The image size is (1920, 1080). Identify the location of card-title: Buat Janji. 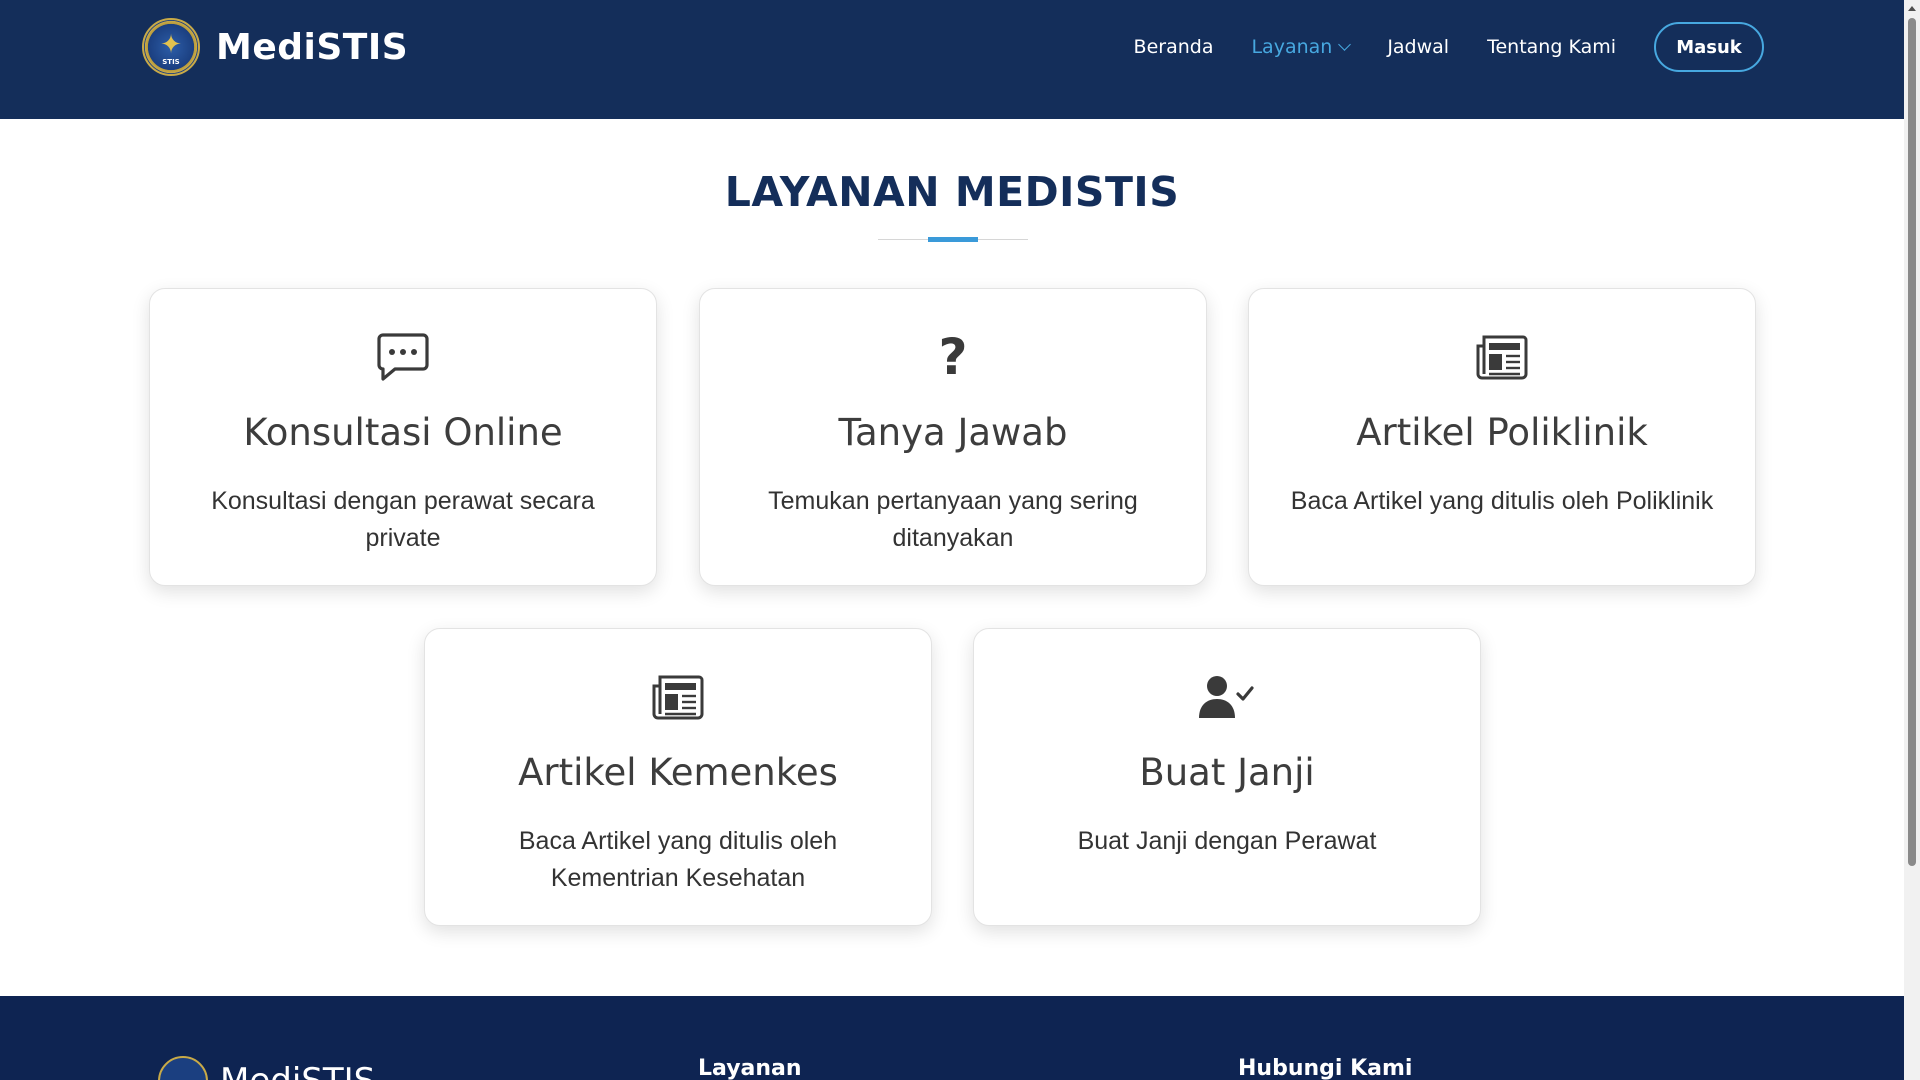
(1227, 772).